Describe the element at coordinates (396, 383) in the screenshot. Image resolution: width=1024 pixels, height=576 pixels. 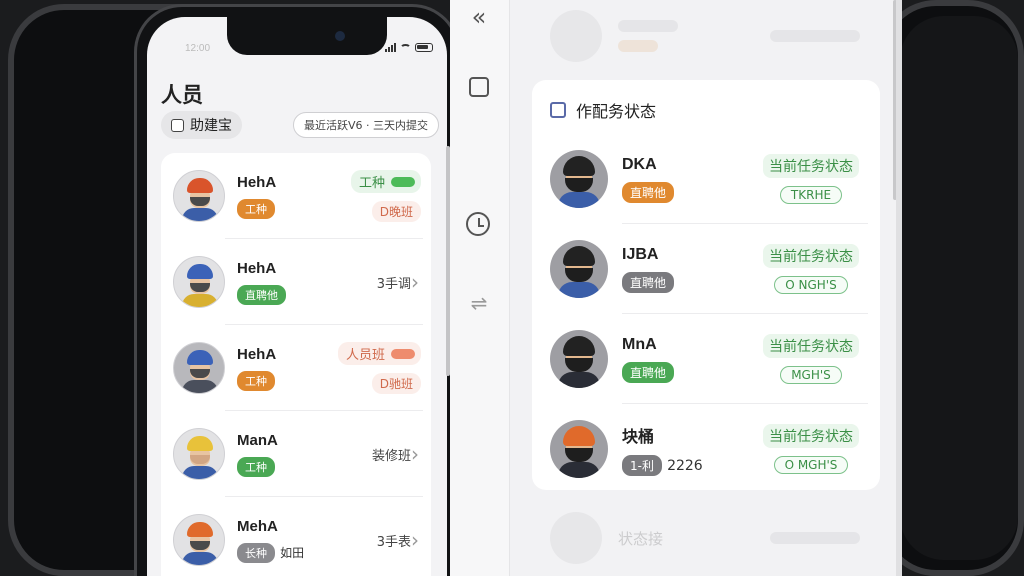
I see `shift-badge: D驰班` at that location.